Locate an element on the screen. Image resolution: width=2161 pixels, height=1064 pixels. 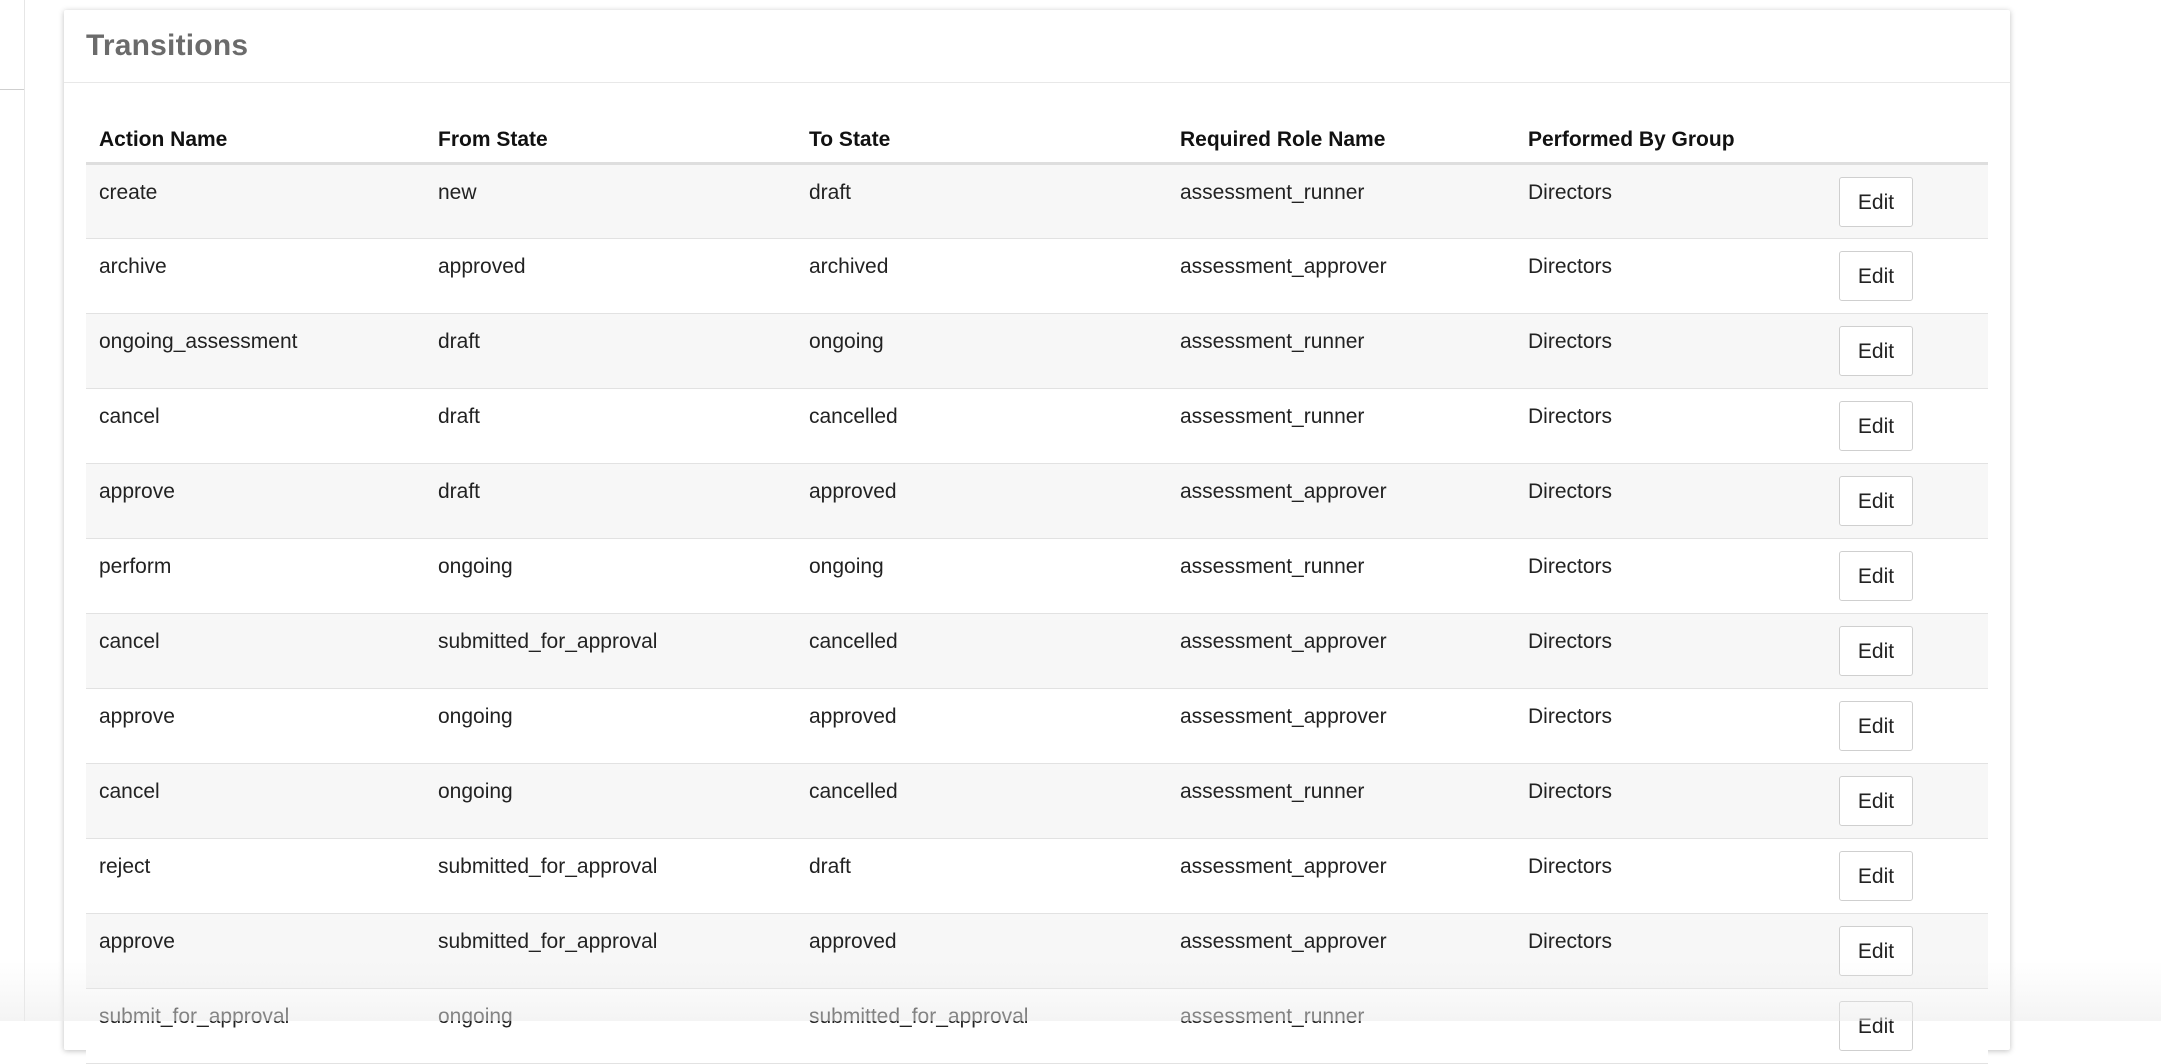
cell-to-state: ongoing is located at coordinates (981, 351).